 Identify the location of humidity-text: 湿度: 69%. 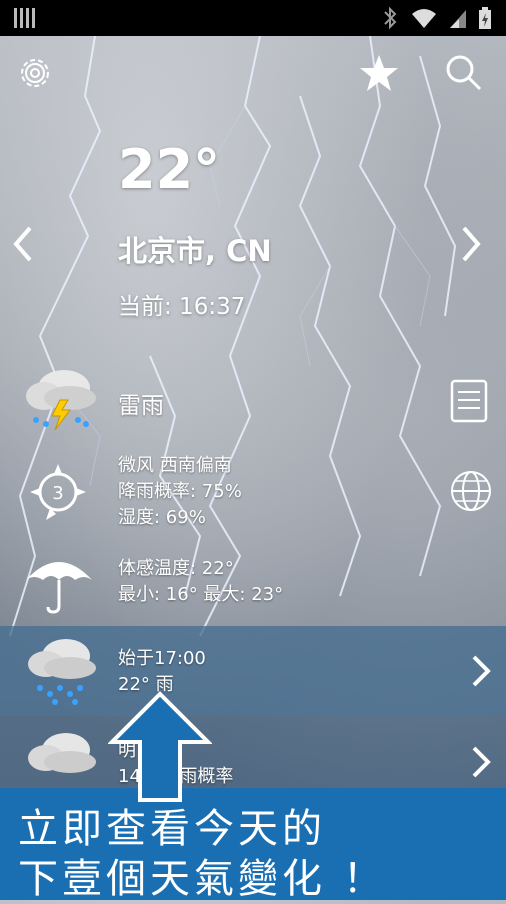
(162, 517).